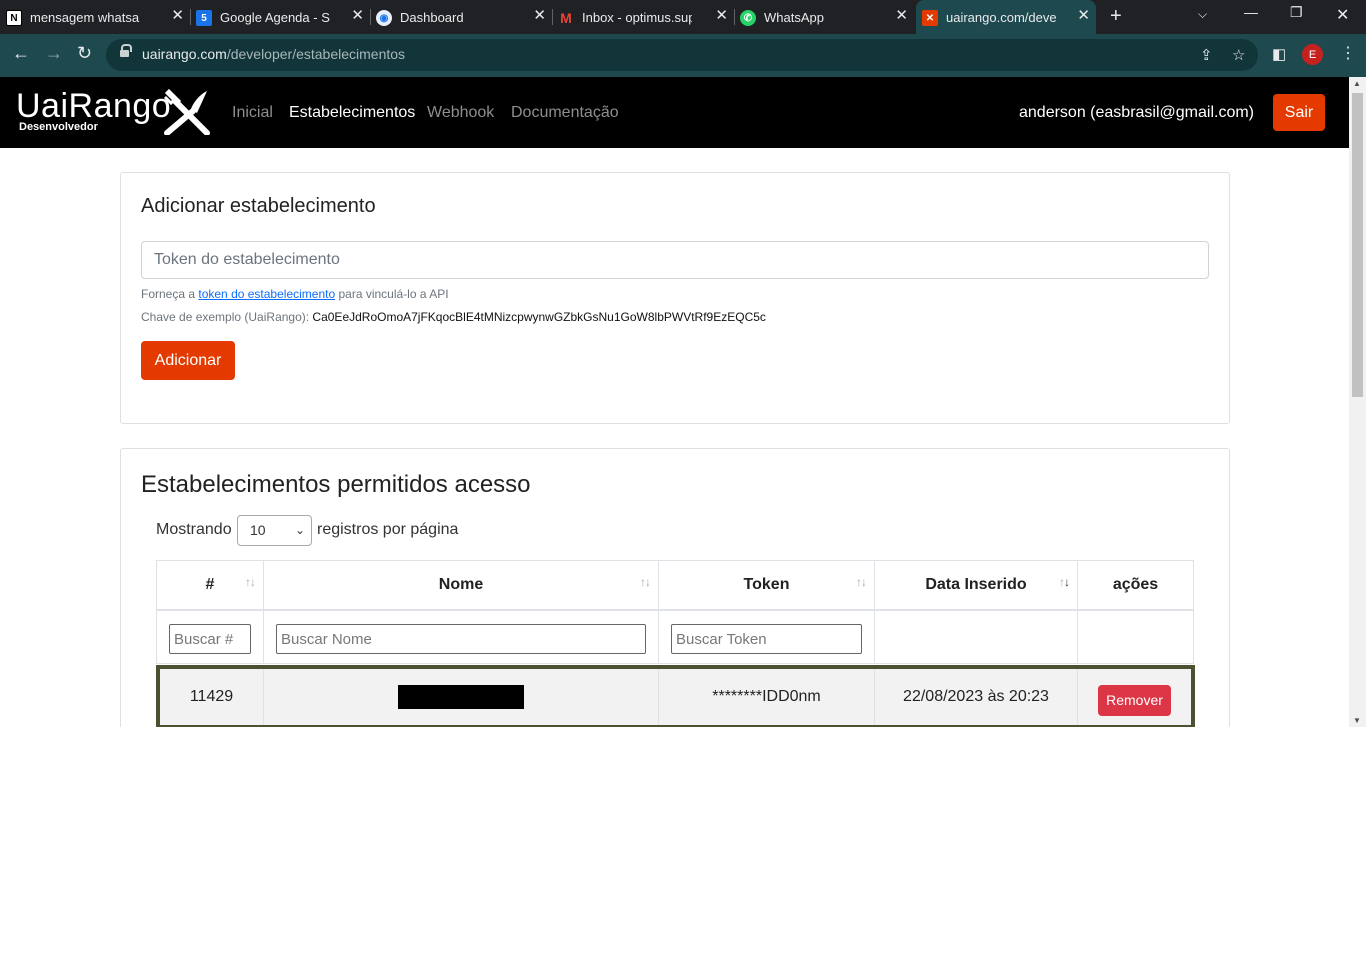  Describe the element at coordinates (1296, 12) in the screenshot. I see `restore-icon: ❐` at that location.